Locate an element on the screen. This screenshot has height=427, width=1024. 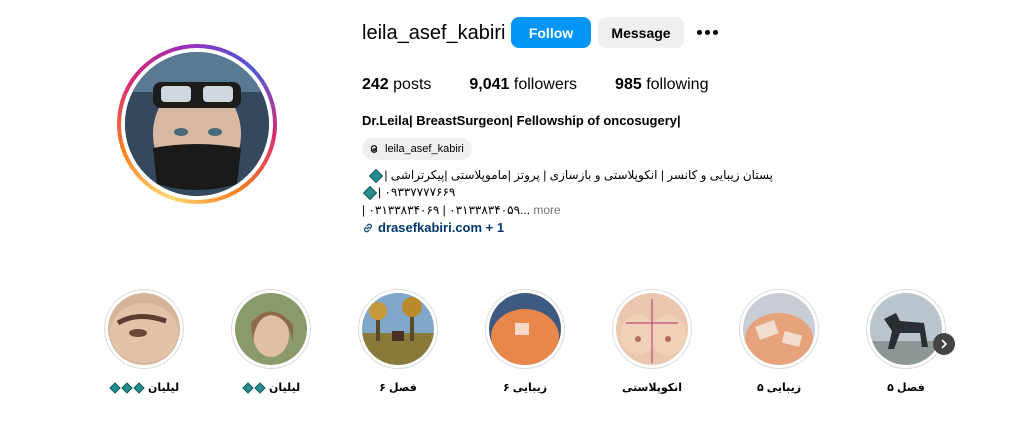
bio-more-link: more is located at coordinates (546, 210).